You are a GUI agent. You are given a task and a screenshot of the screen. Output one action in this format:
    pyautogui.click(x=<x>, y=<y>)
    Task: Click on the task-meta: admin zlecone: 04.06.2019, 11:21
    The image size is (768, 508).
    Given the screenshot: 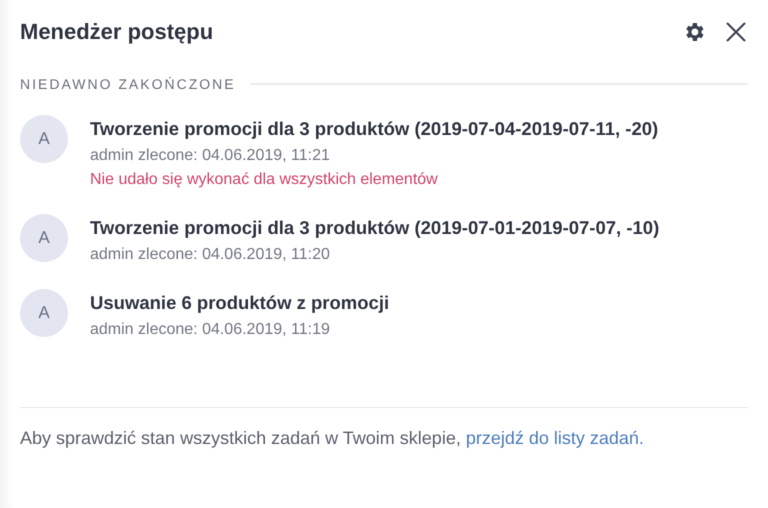 What is the action you would take?
    pyautogui.click(x=210, y=156)
    